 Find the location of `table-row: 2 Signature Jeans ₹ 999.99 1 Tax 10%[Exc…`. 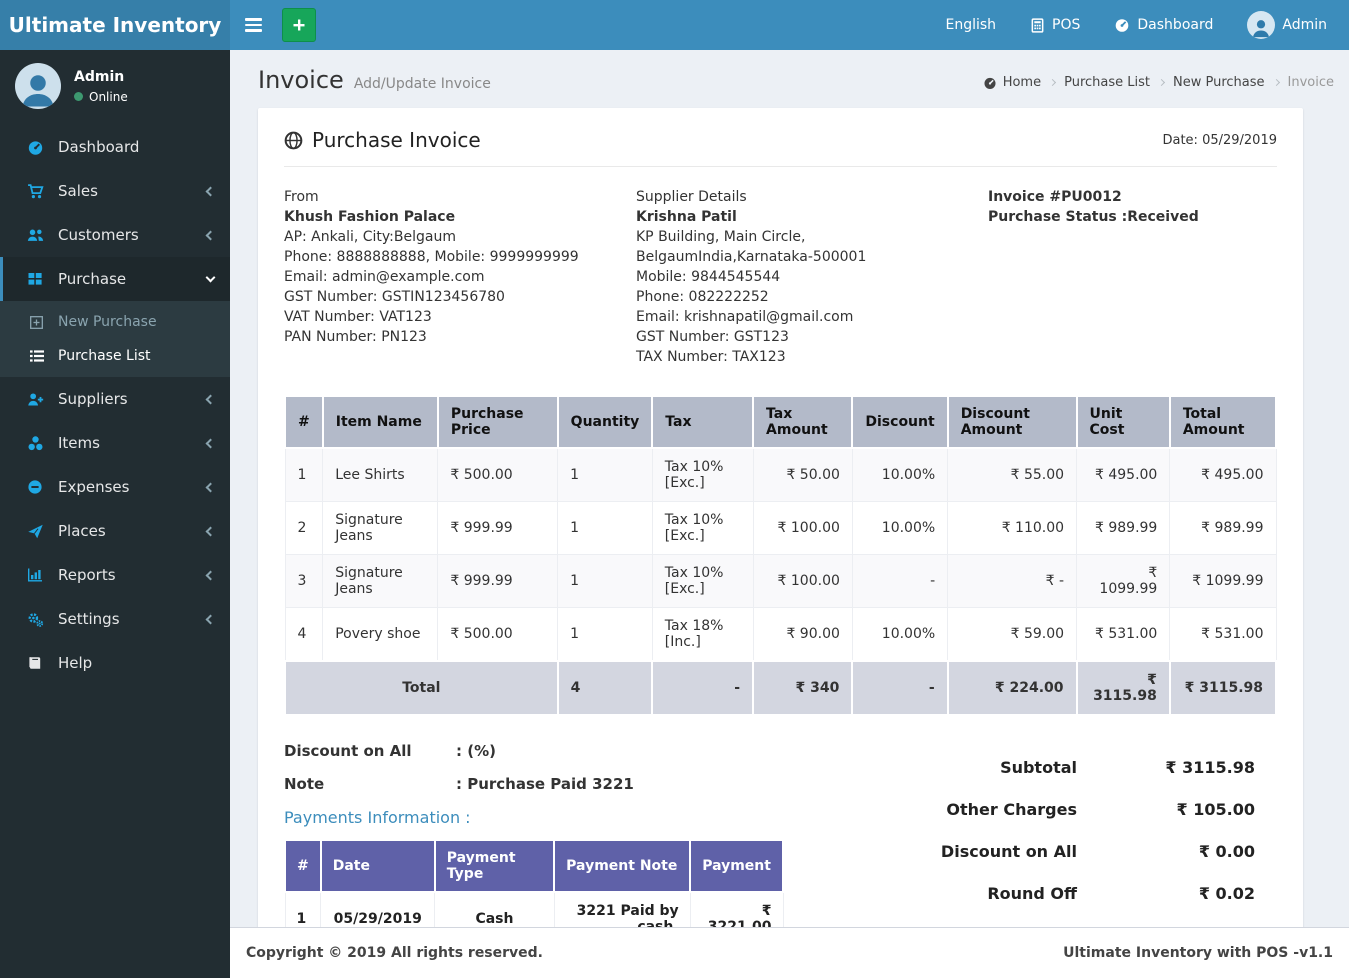

table-row: 2 Signature Jeans ₹ 999.99 1 Tax 10%[Exc… is located at coordinates (780, 528).